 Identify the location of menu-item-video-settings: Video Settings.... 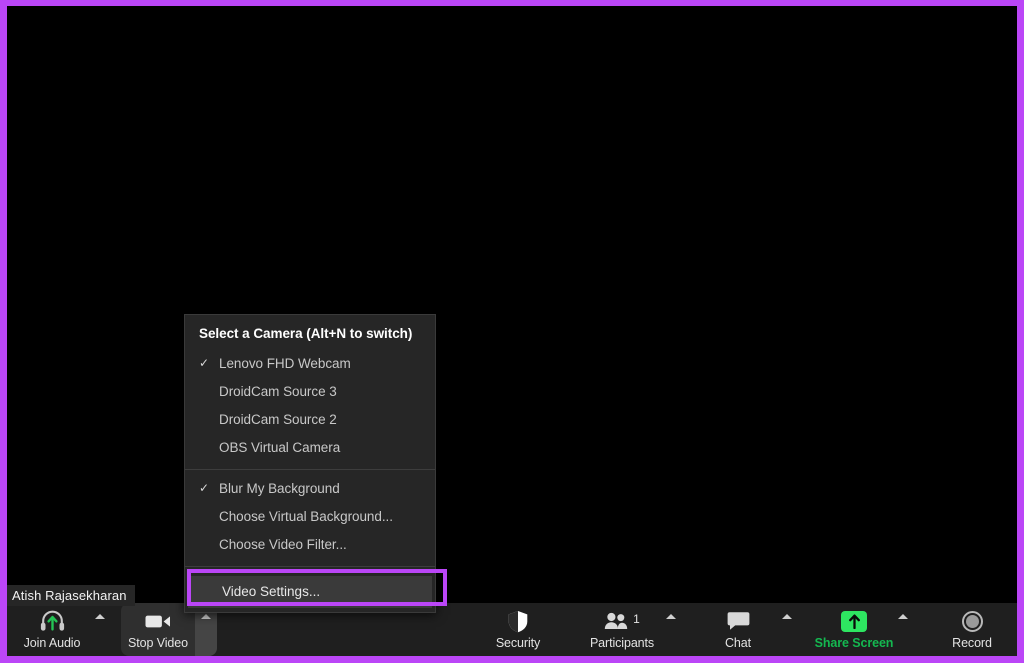
(310, 592).